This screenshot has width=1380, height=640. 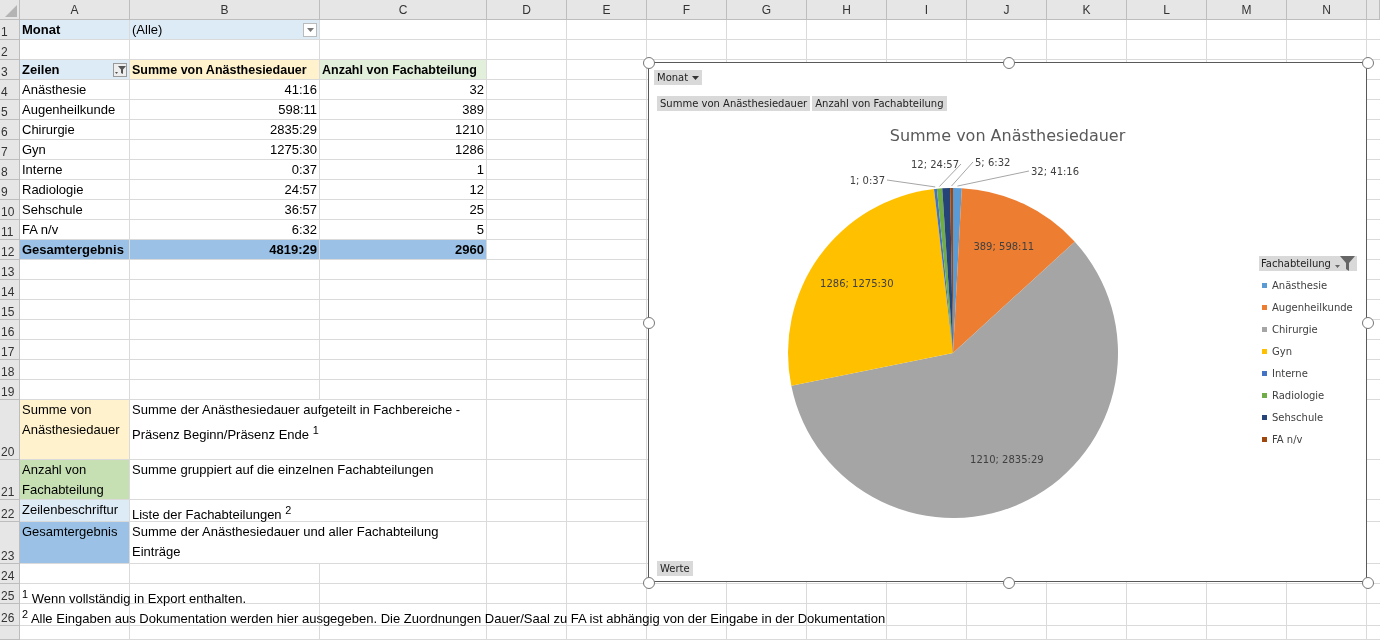 What do you see at coordinates (857, 284) in the screenshot?
I see `data-label: 1286; 1275:30` at bounding box center [857, 284].